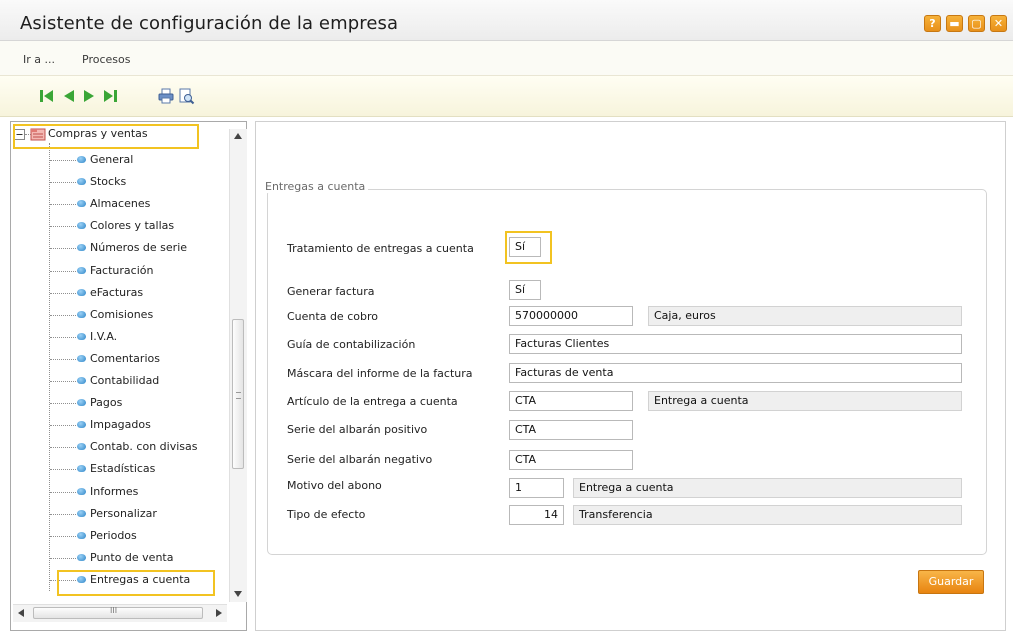 The image size is (1013, 636). I want to click on menu-bar: Ir a ... Procesos, so click(506, 58).